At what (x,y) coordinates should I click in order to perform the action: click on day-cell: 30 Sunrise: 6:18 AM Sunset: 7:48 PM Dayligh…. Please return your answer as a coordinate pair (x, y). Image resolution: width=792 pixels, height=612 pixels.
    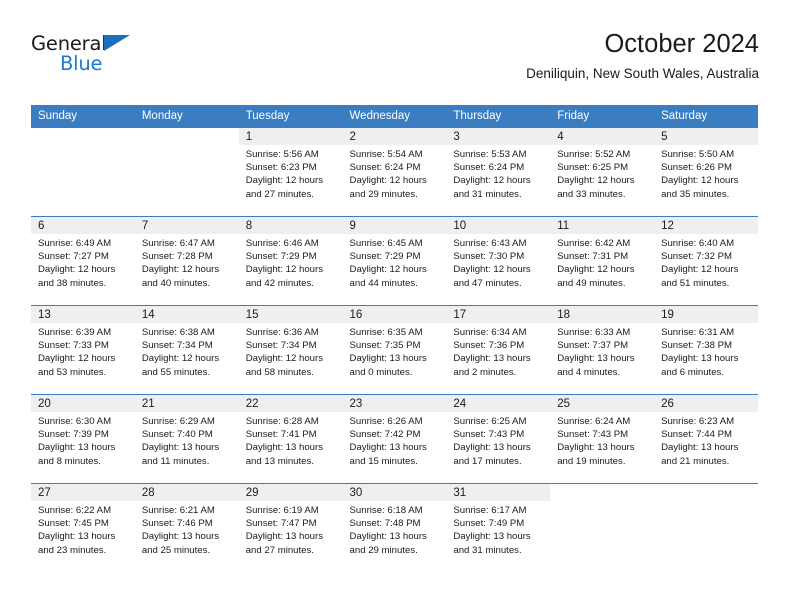
    Looking at the image, I should click on (394, 528).